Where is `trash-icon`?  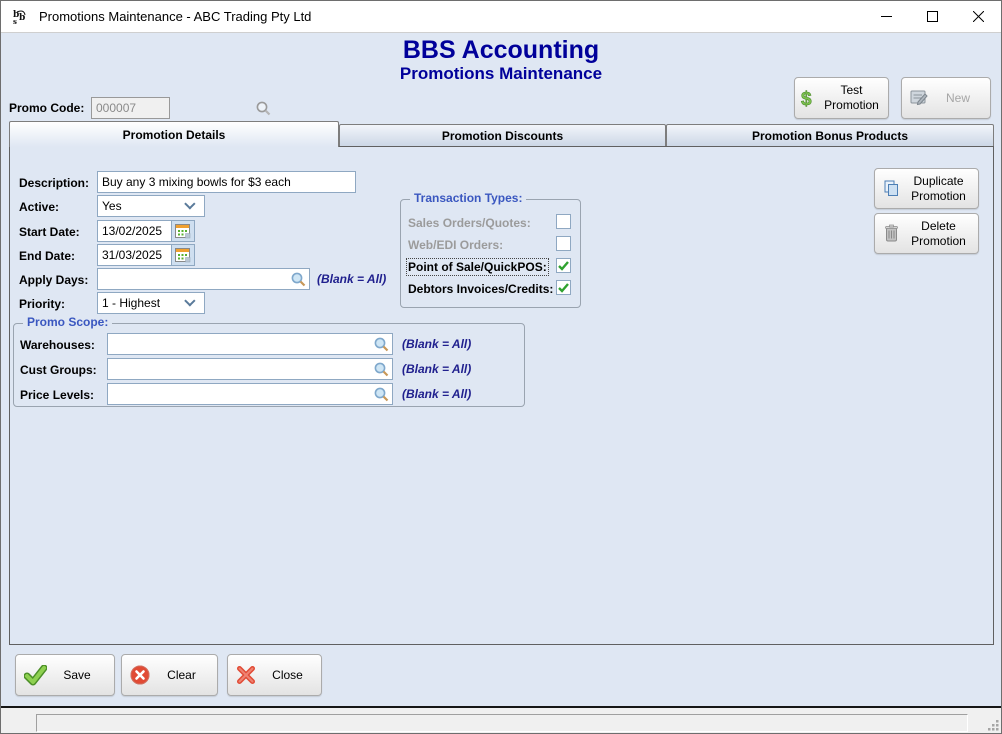 trash-icon is located at coordinates (891, 233).